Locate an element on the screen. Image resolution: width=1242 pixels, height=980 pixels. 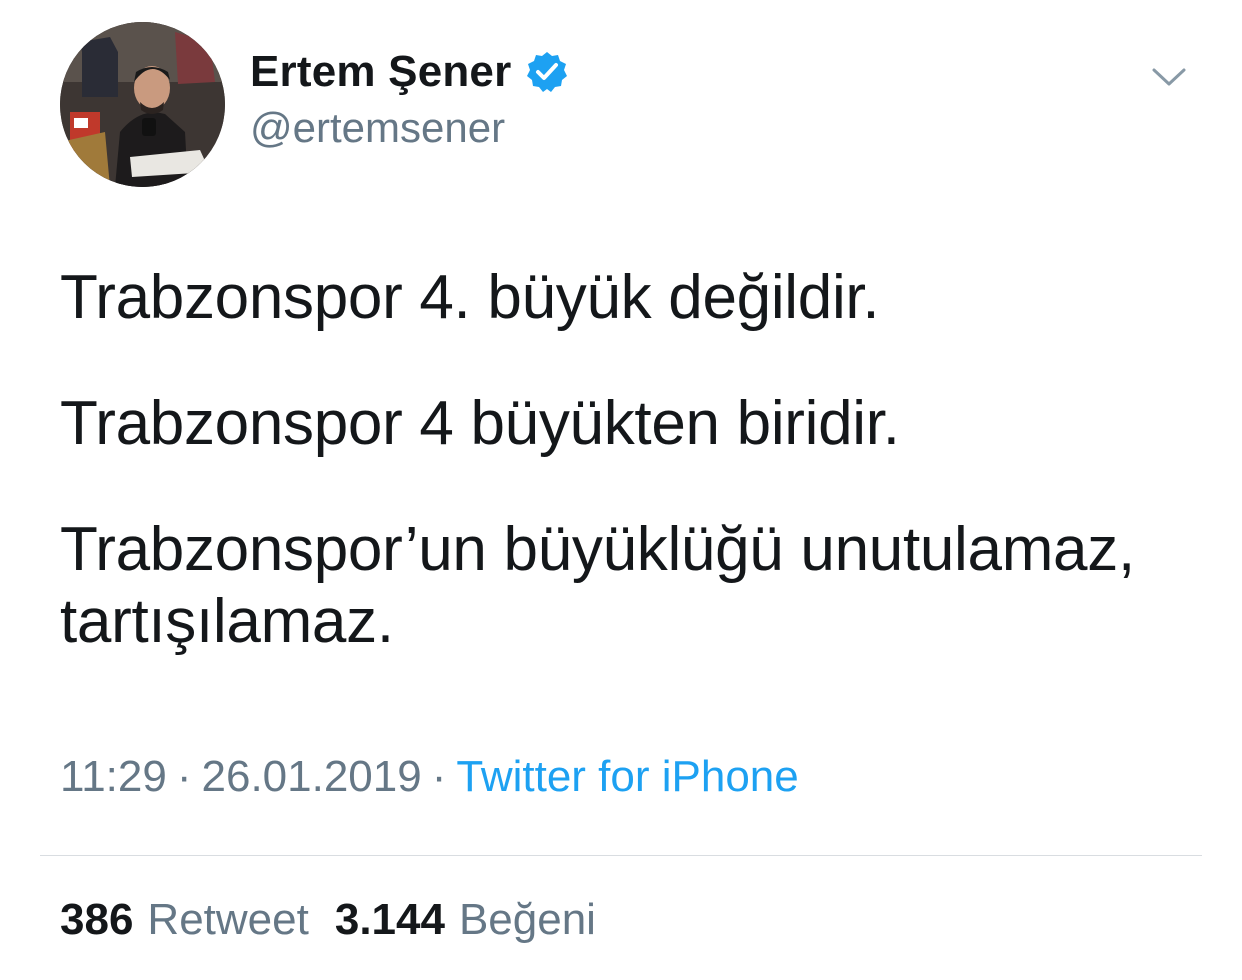
divider is located at coordinates (621, 855).